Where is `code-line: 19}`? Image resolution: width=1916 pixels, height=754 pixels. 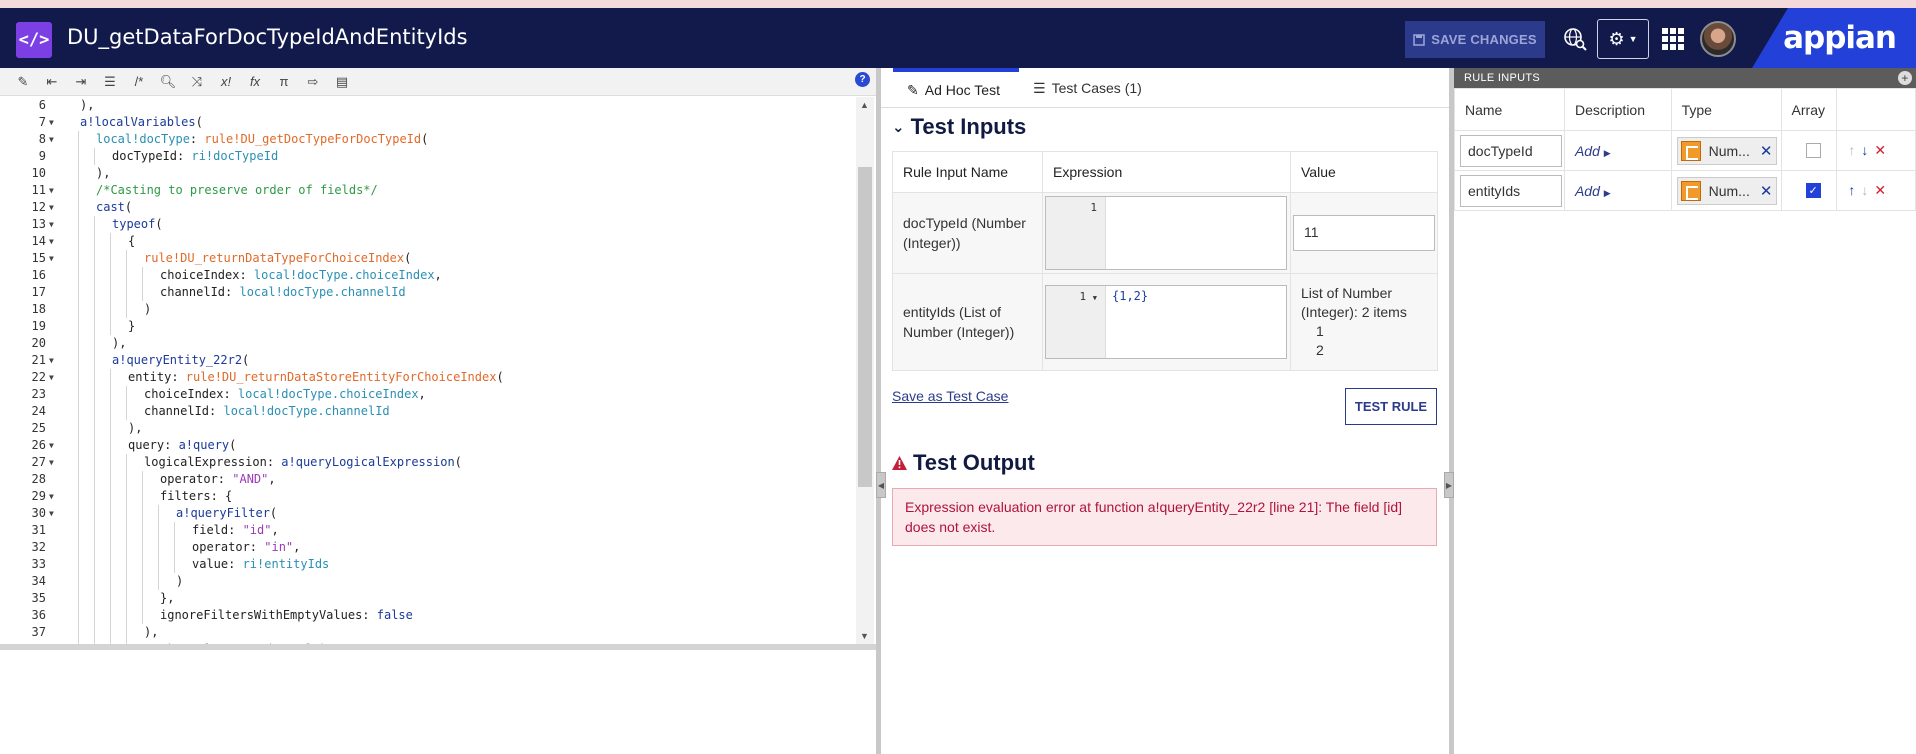 code-line: 19} is located at coordinates (428, 326).